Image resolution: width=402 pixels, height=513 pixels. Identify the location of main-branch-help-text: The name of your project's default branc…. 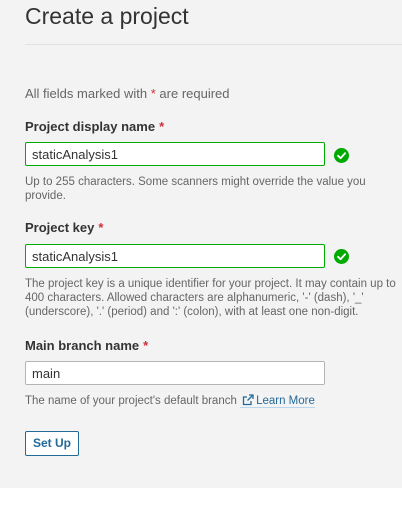
(131, 401).